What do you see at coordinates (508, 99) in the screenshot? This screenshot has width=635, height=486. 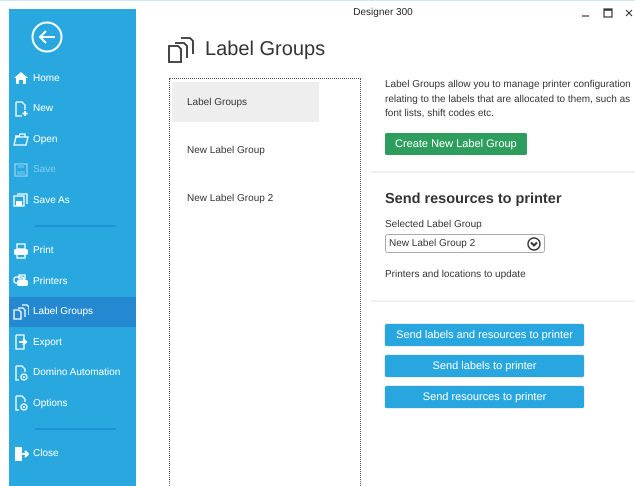 I see `description-text: Label Groups allow you to manage printer configuration relating to the labels that are allocated to them, such as font lists, shift codes etc.` at bounding box center [508, 99].